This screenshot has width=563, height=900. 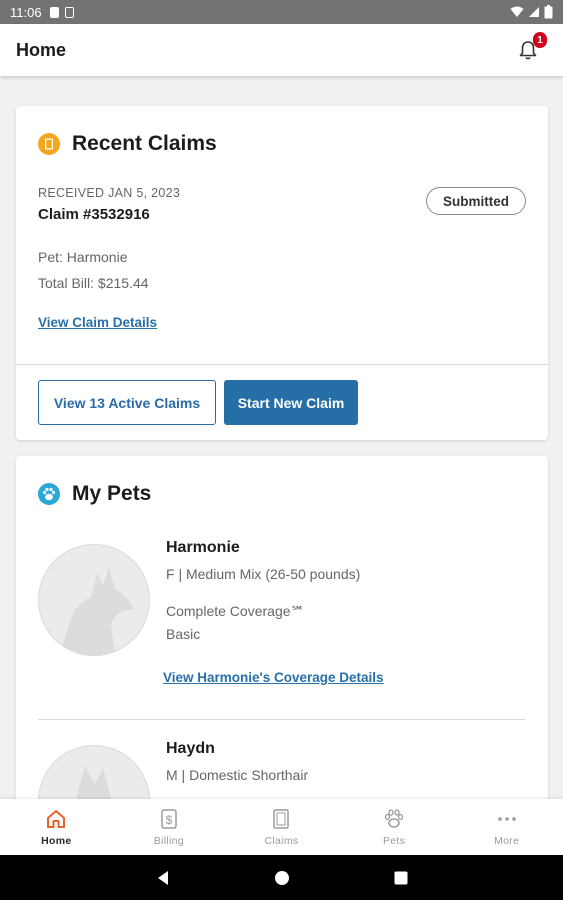 I want to click on nav-label: More, so click(x=507, y=841).